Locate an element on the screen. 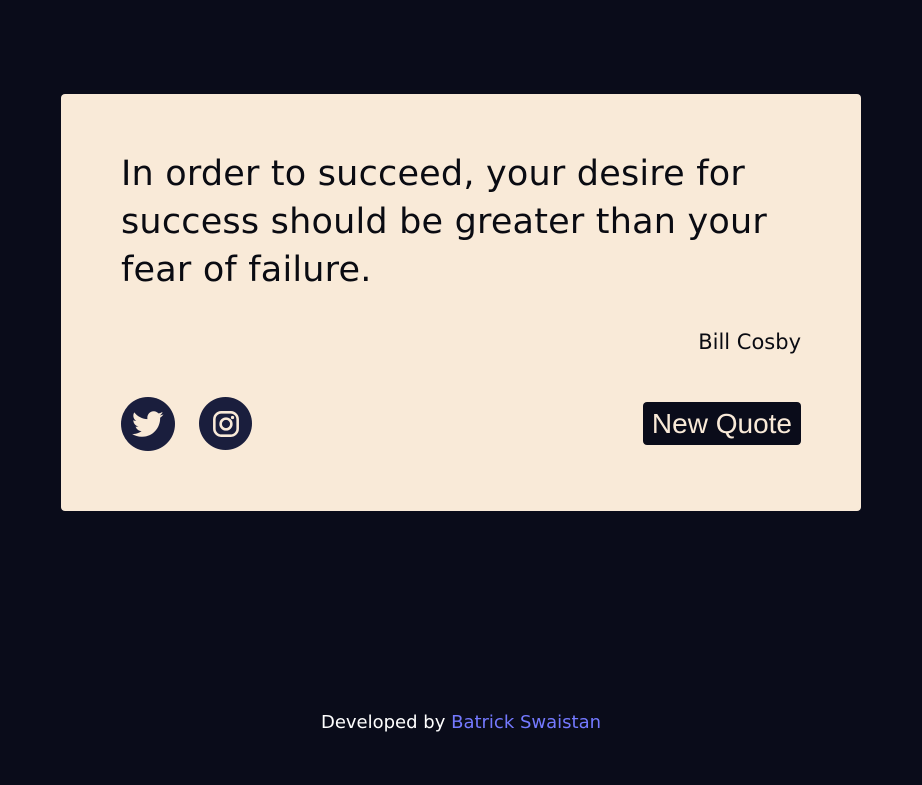  footer-prefix: Developed by is located at coordinates (383, 722).